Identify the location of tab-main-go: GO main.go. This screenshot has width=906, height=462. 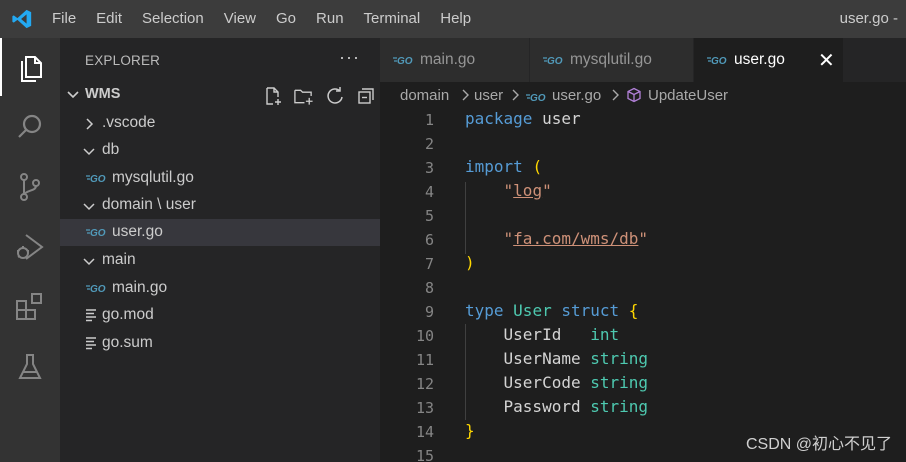
(455, 60).